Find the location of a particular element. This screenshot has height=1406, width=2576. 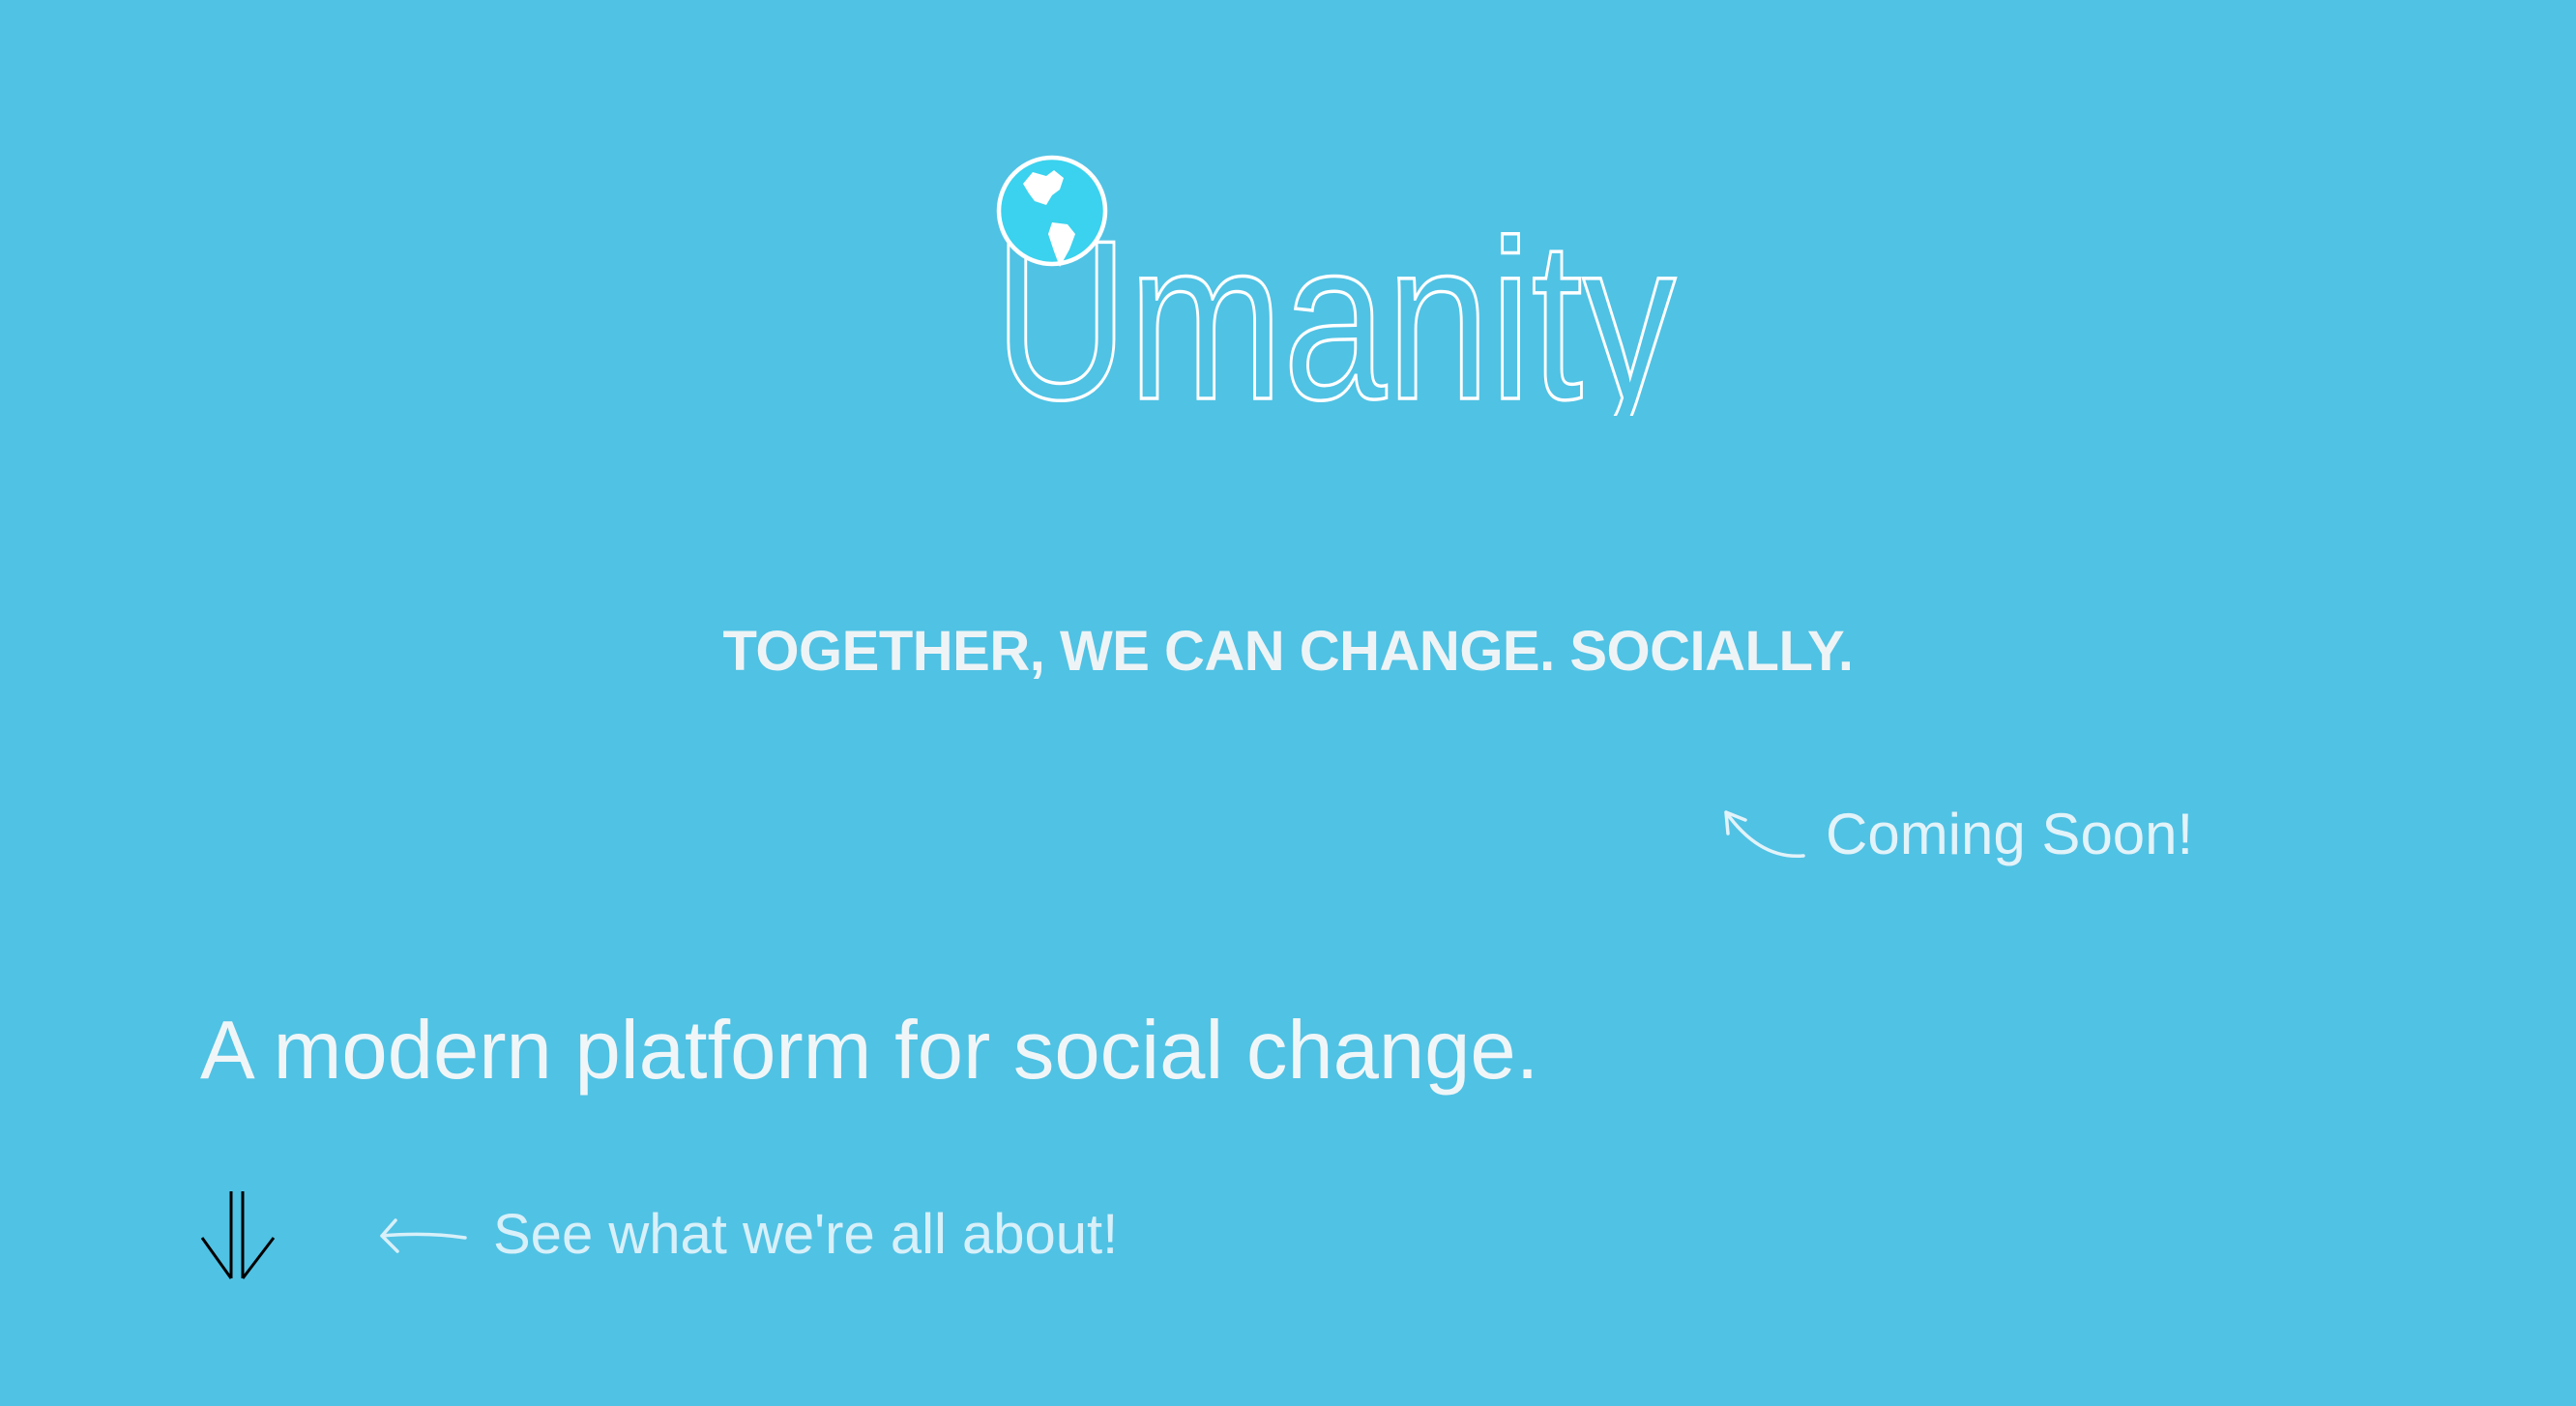

left-arrow-icon is located at coordinates (423, 1235).